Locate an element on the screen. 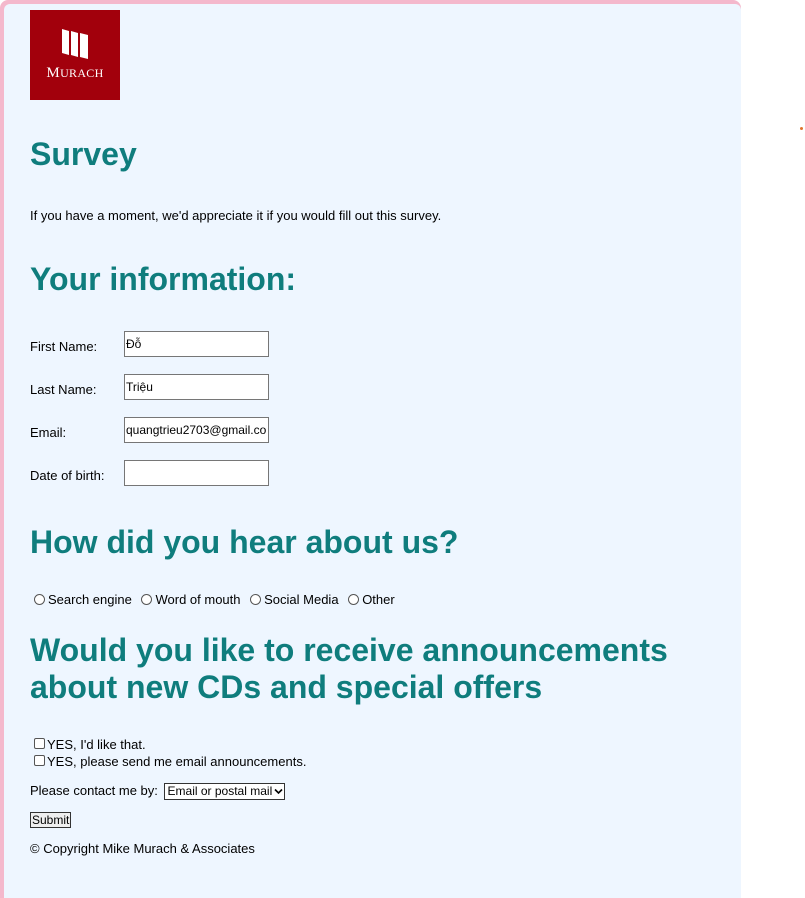  email-field is located at coordinates (196, 430).